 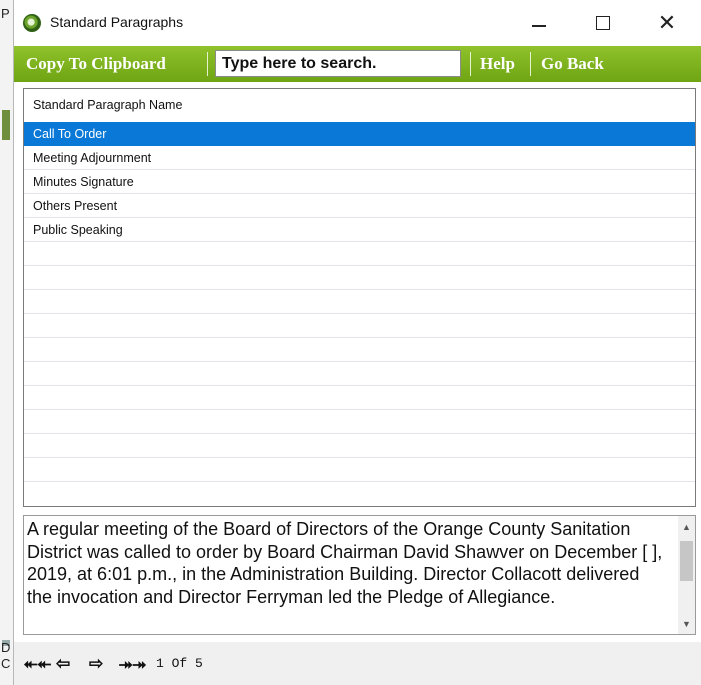 I want to click on background-app: P D C, so click(x=6, y=342).